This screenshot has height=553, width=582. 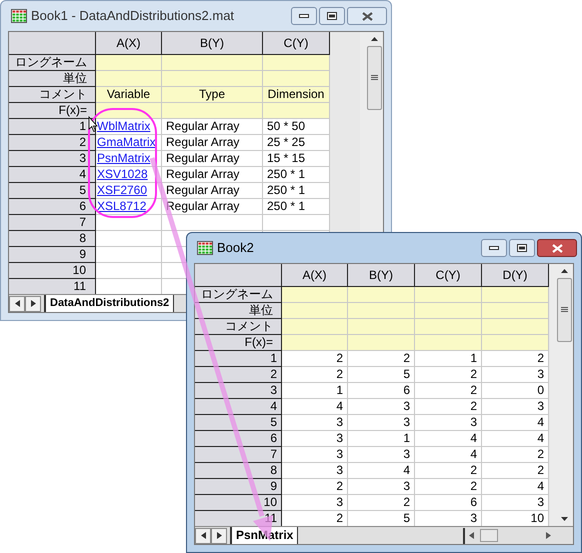 What do you see at coordinates (564, 271) in the screenshot?
I see `up-arrow-icon` at bounding box center [564, 271].